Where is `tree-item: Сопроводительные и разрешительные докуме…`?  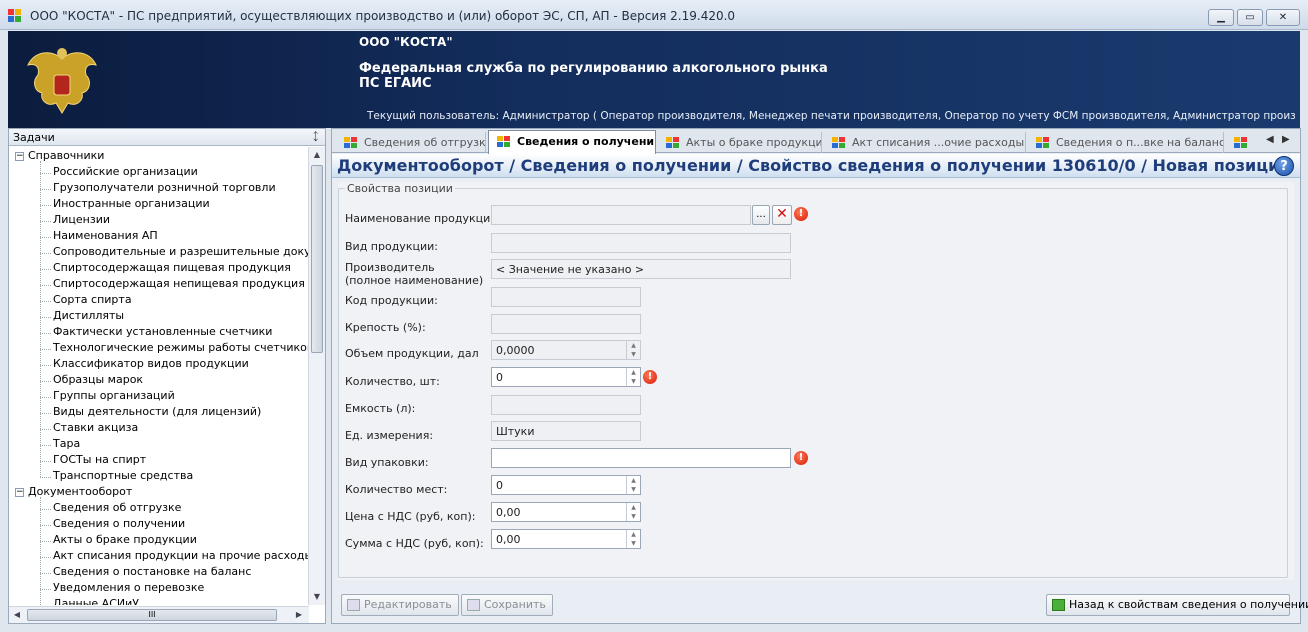
tree-item: Сопроводительные и разрешительные докуме… is located at coordinates (181, 251).